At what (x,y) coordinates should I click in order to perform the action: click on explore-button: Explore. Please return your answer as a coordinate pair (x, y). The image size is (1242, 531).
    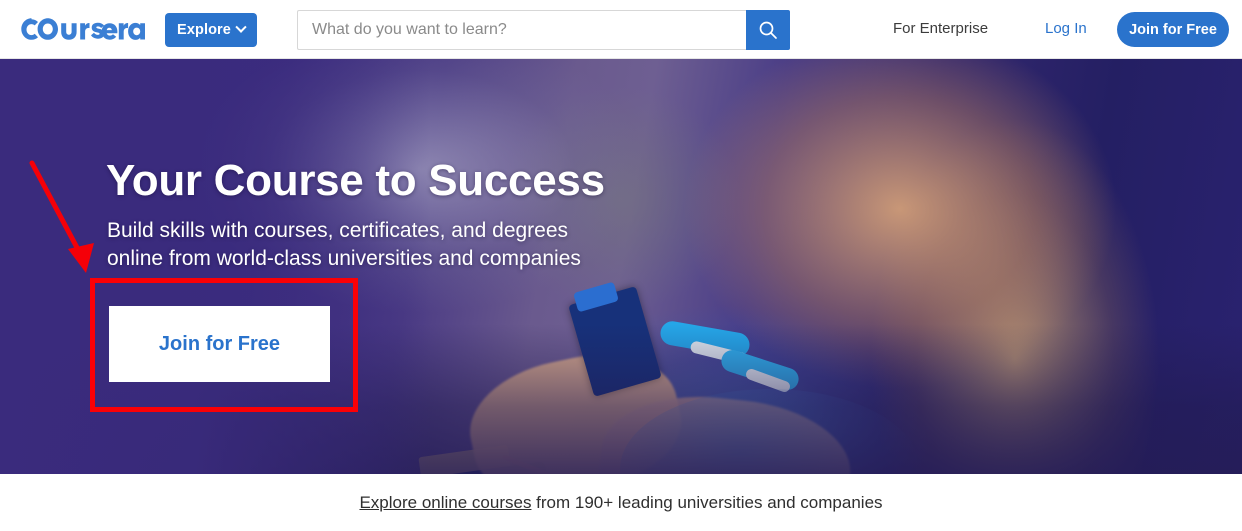
    Looking at the image, I should click on (211, 30).